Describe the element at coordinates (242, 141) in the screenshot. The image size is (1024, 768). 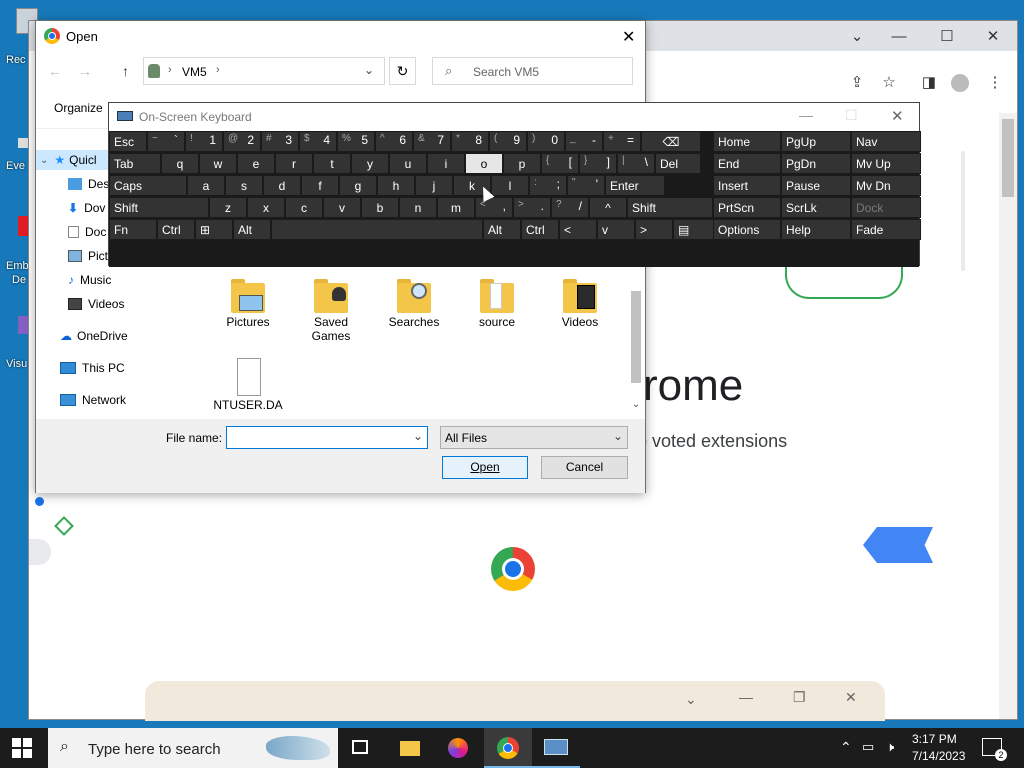
I see `osk-key: @2` at that location.